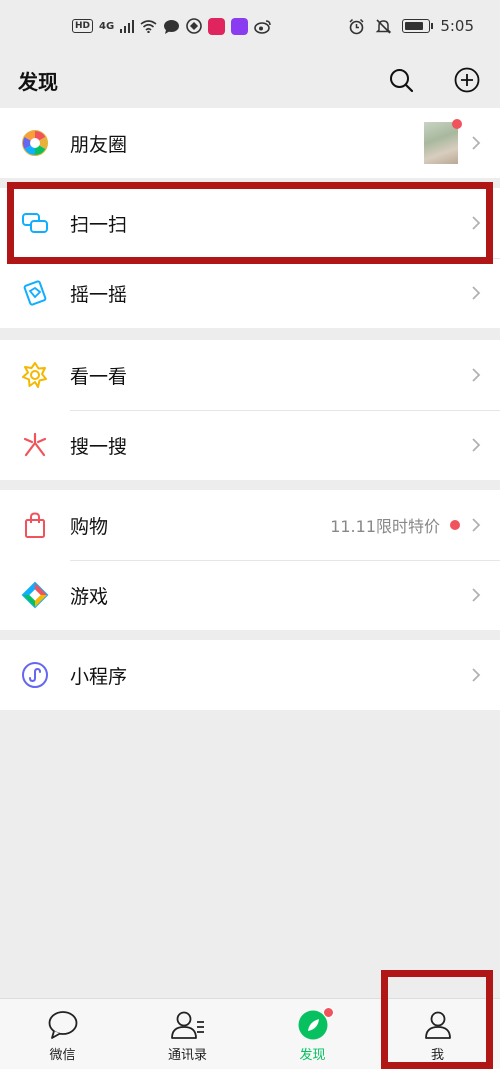 Image resolution: width=500 pixels, height=1069 pixels. What do you see at coordinates (99, 676) in the screenshot?
I see `mini-programs-label: 小程序` at bounding box center [99, 676].